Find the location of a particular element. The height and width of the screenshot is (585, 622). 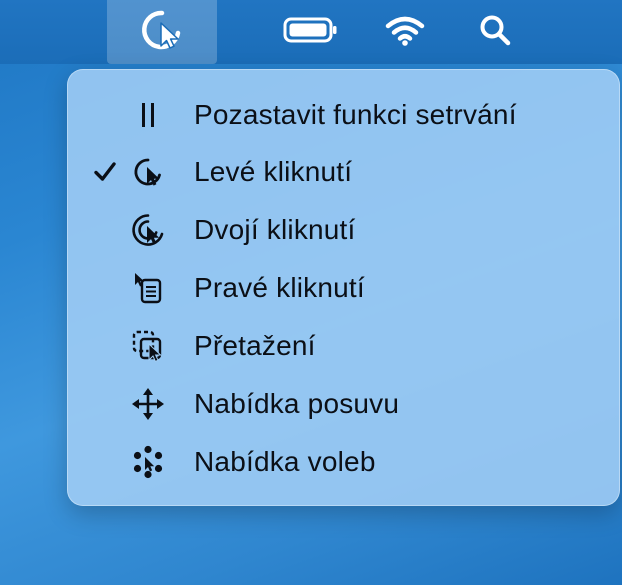

menu-item-scroll-menu: Nabídka posuvu is located at coordinates (343, 404).